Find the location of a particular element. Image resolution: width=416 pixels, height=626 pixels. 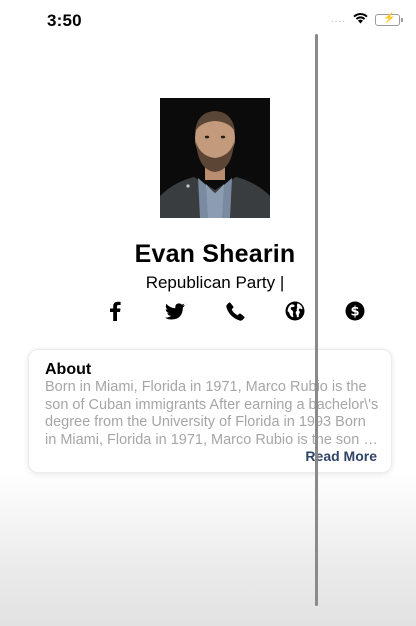

about-title: About is located at coordinates (68, 369).